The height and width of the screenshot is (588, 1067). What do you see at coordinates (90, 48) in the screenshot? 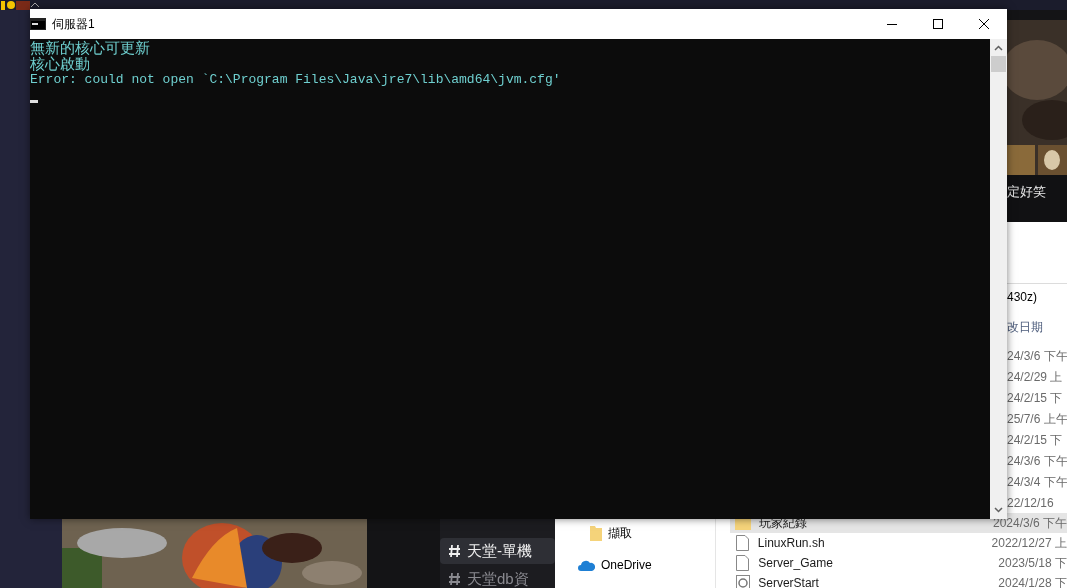
I see `console-line: 無新的核心可更新` at bounding box center [90, 48].